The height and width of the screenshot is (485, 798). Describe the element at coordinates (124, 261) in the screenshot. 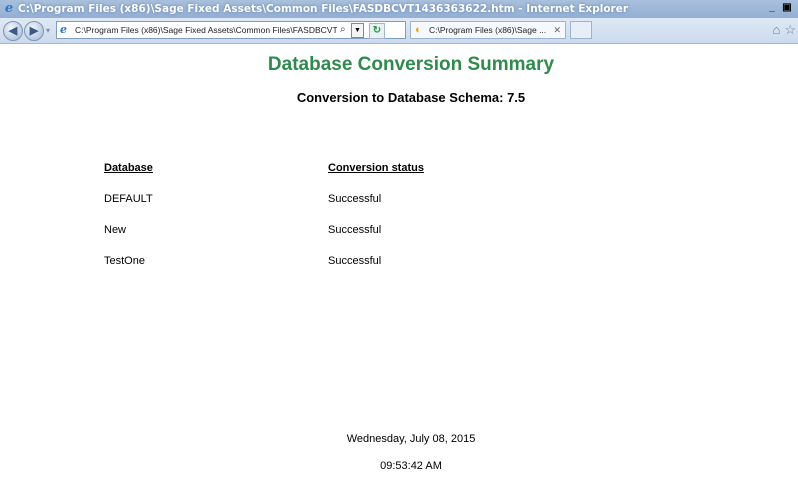

I see `table-row-database: TestOne` at that location.